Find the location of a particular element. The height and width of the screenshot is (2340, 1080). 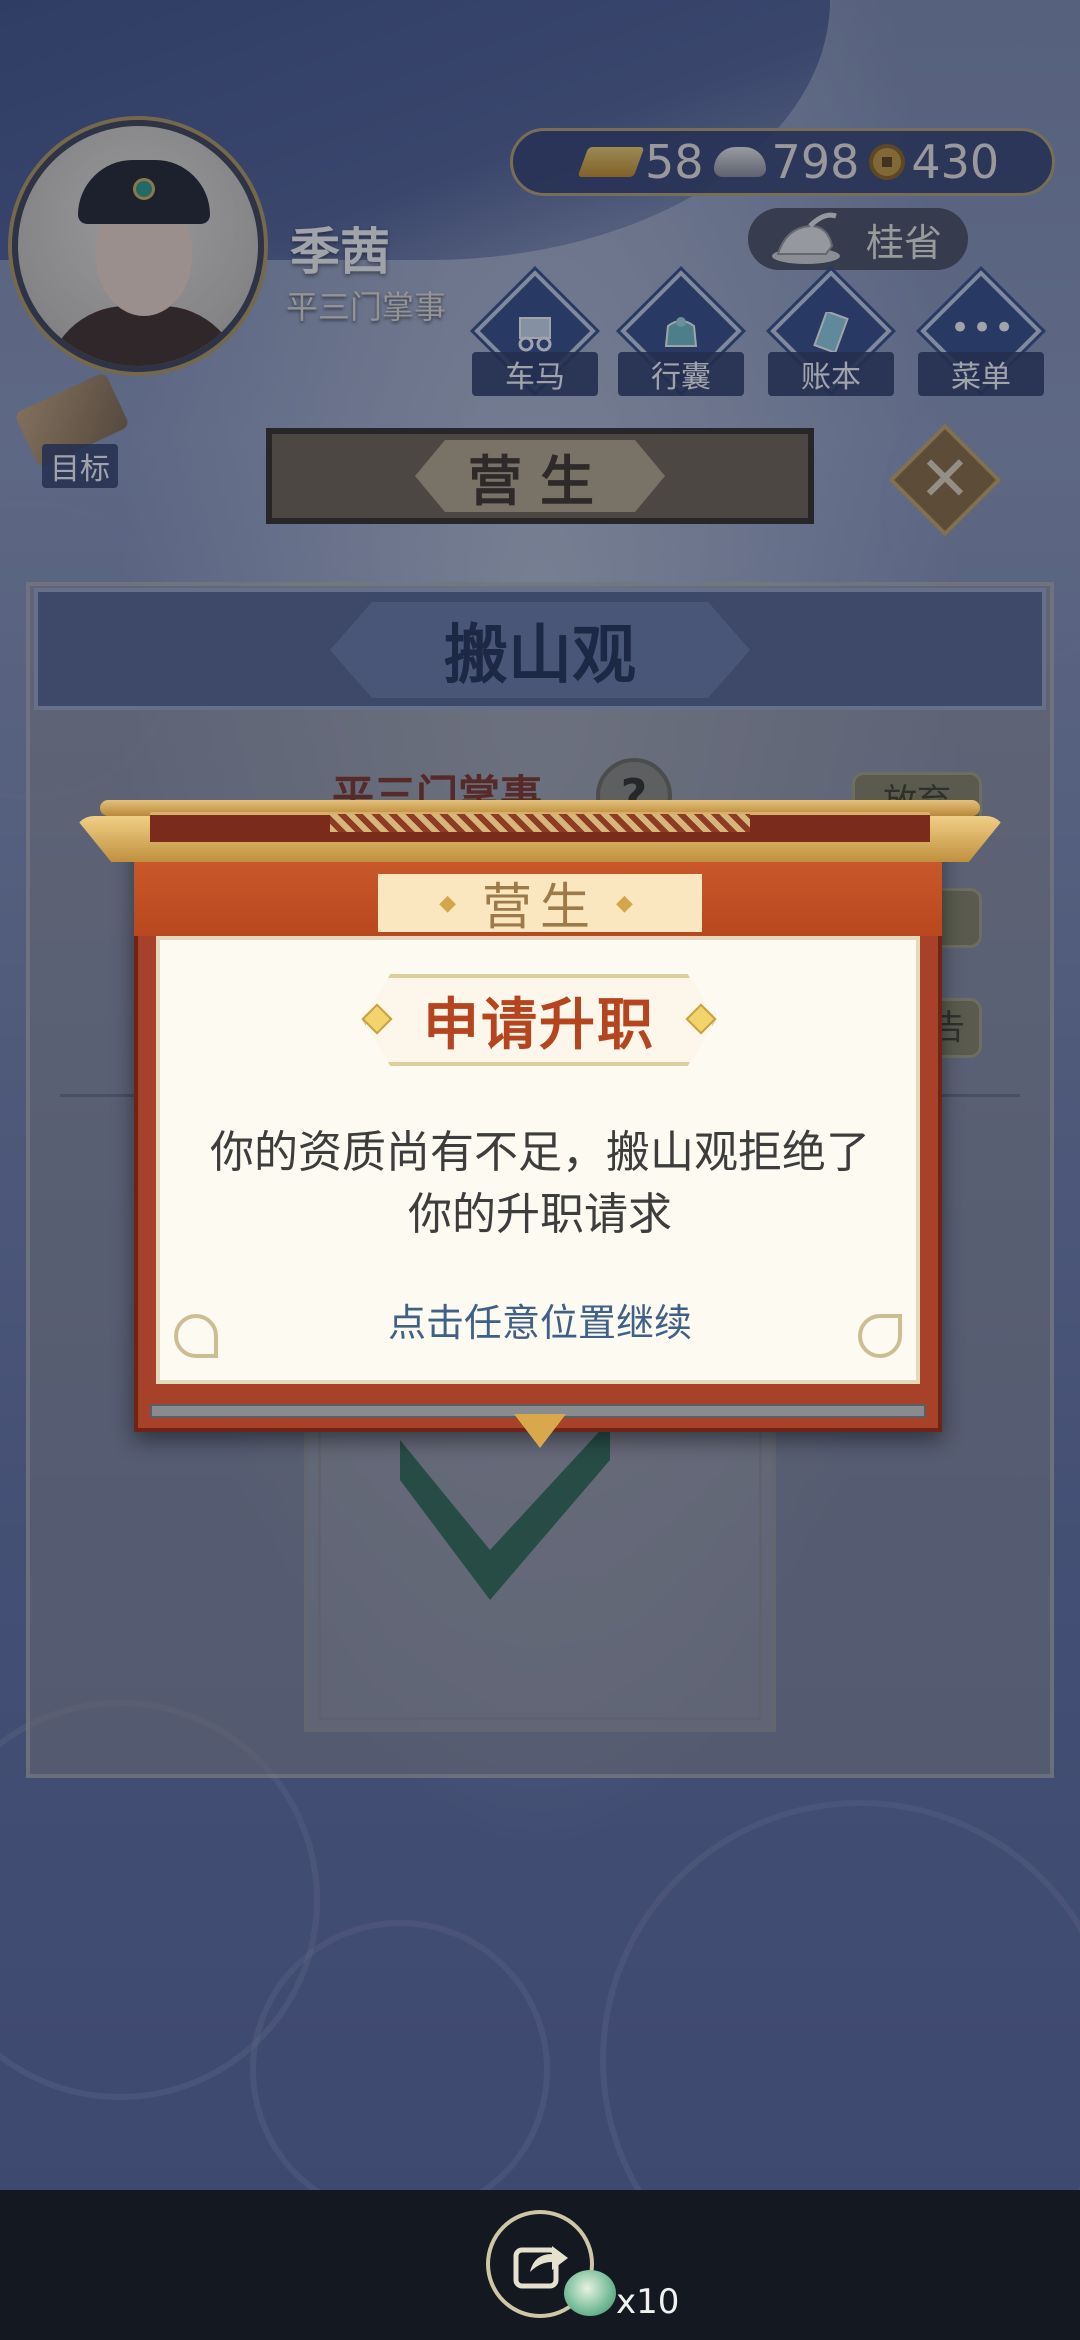

dialog-header-plate: ◆ 营生 ◆ is located at coordinates (540, 905).